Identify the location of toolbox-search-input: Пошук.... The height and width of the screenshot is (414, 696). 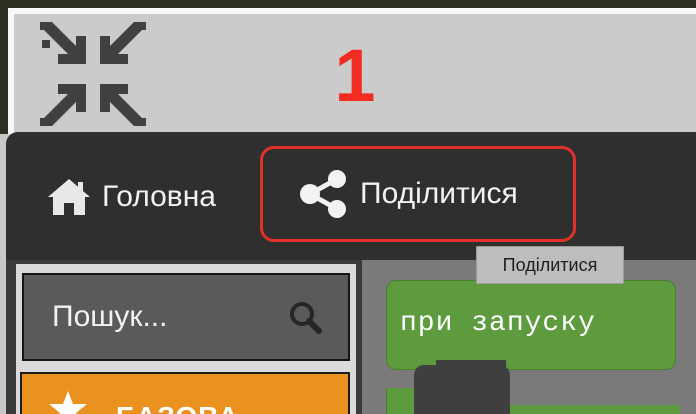
(186, 317).